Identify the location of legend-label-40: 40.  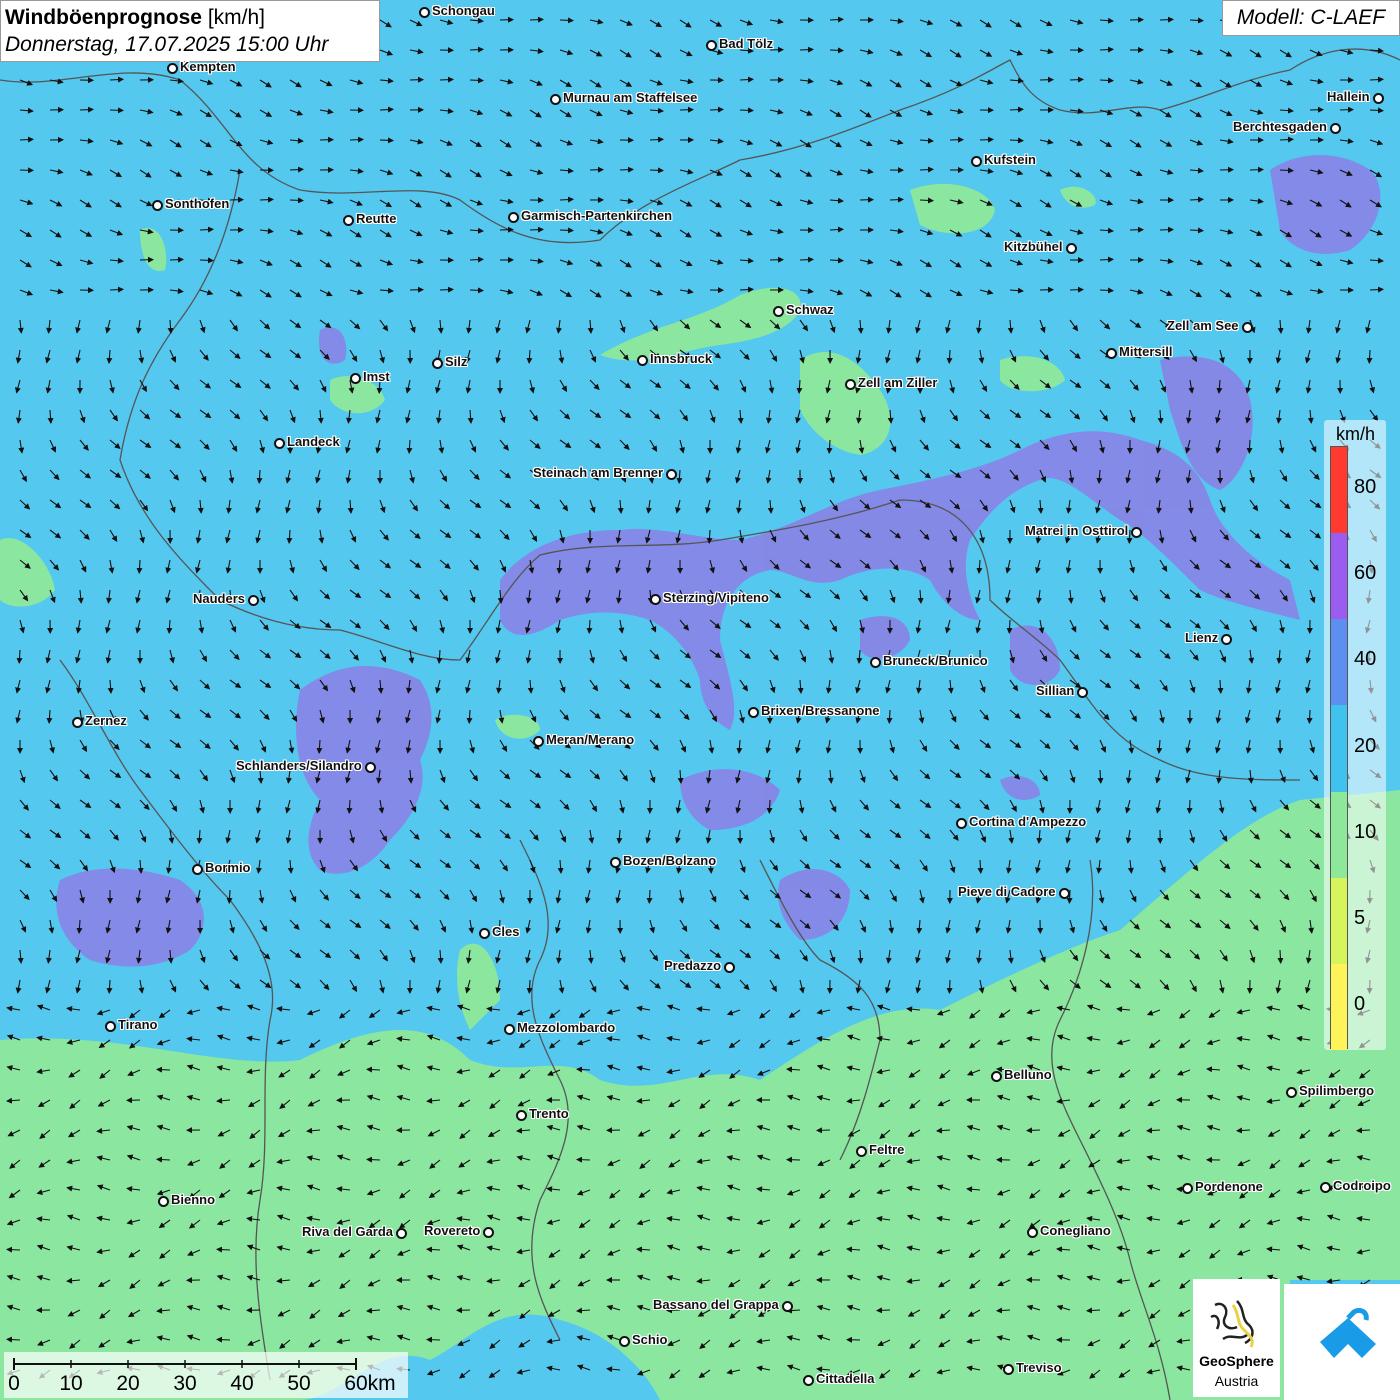
(1365, 659).